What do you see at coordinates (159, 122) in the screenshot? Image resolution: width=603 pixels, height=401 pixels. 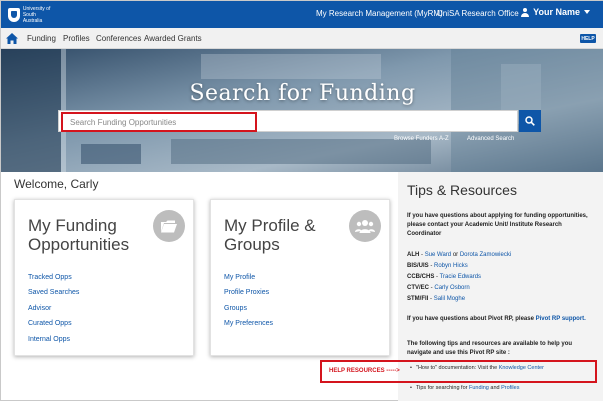 I see `search-input` at bounding box center [159, 122].